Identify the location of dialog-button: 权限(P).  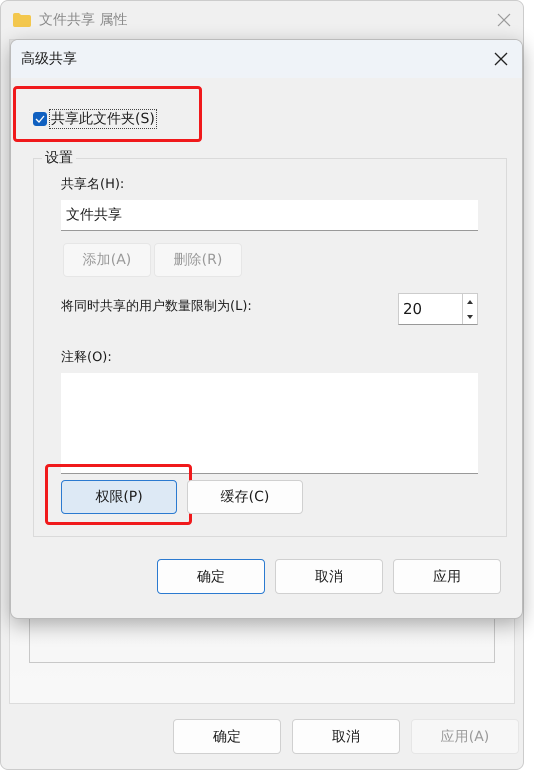
(119, 497).